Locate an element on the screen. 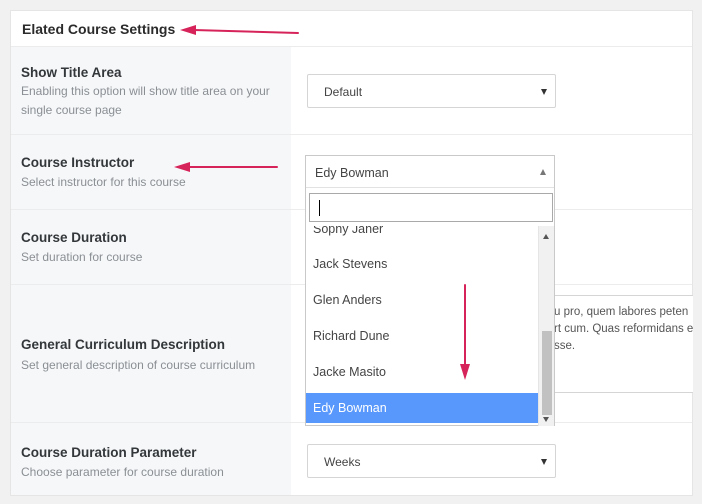 The image size is (702, 504). scroll-down-arrow-icon is located at coordinates (546, 419).